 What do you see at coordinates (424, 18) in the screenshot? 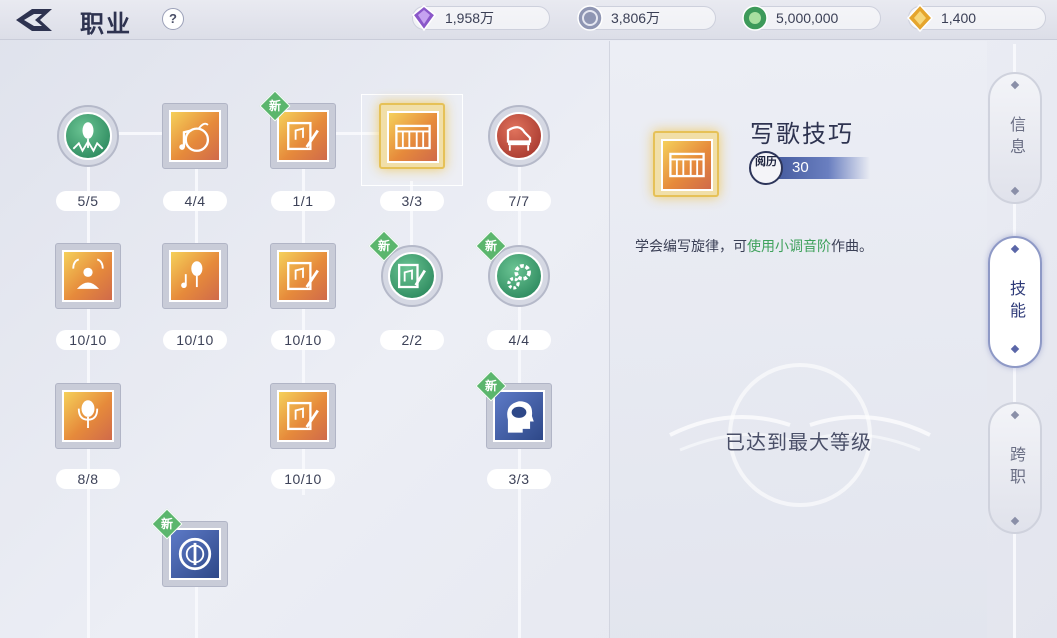
I see `purple-crystal-icon` at bounding box center [424, 18].